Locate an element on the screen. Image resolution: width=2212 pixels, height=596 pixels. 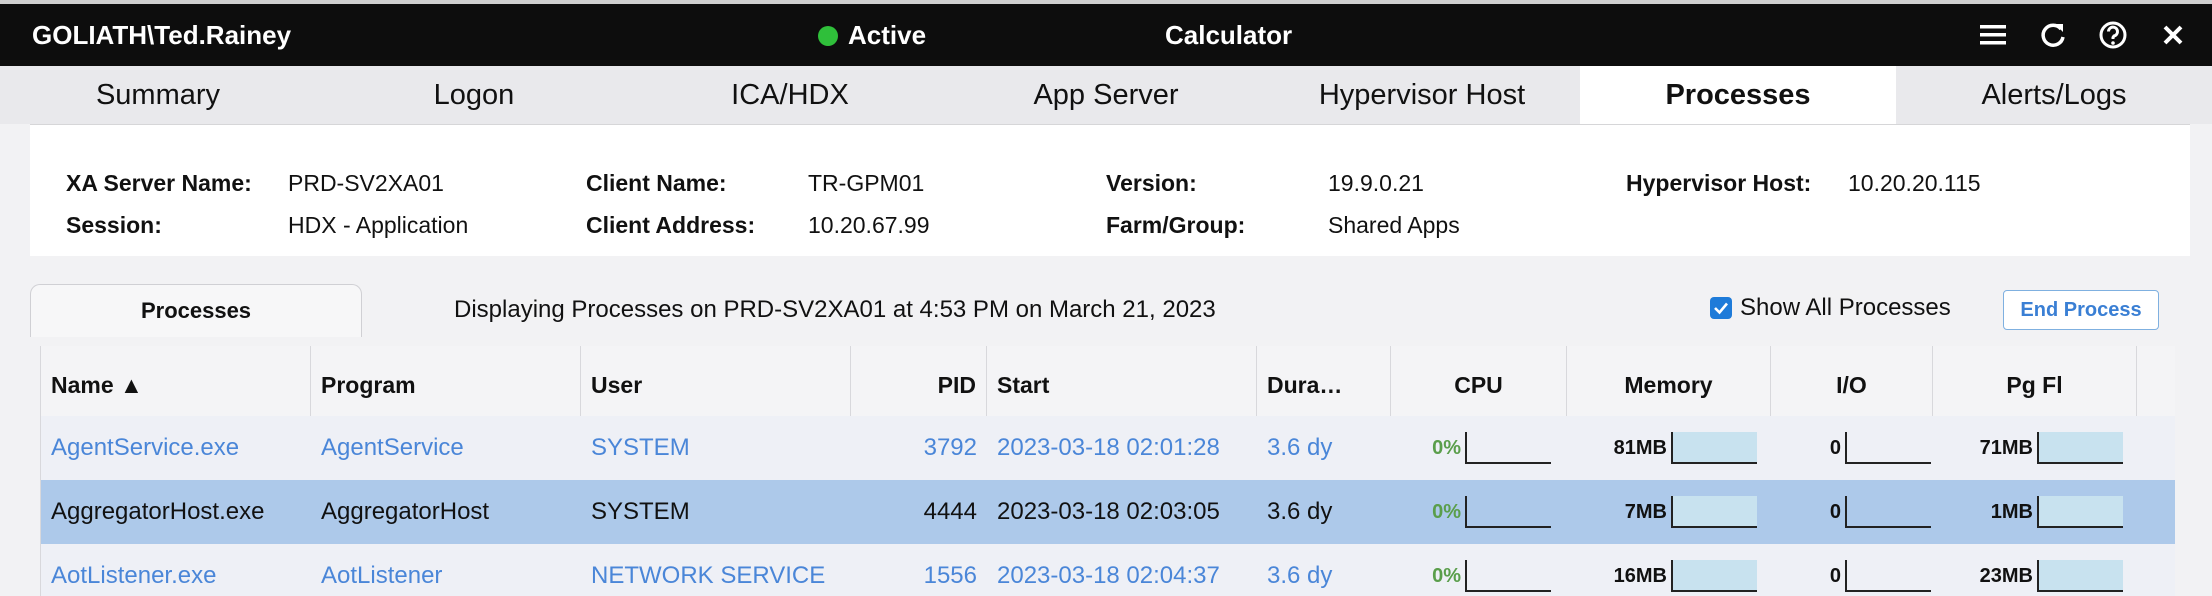
client-address-value: 10.20.67.99 is located at coordinates (869, 225).